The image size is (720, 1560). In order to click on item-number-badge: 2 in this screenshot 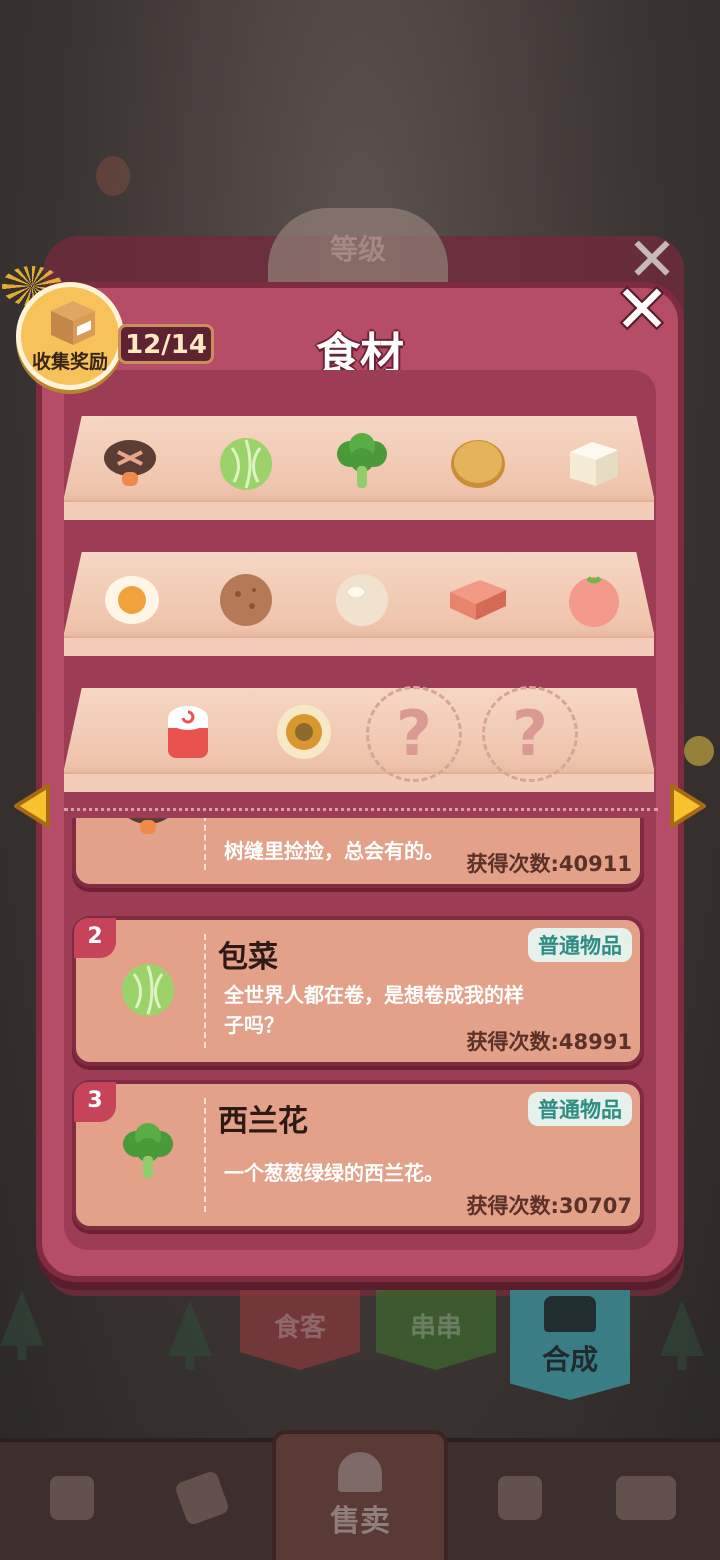, I will do `click(95, 938)`.